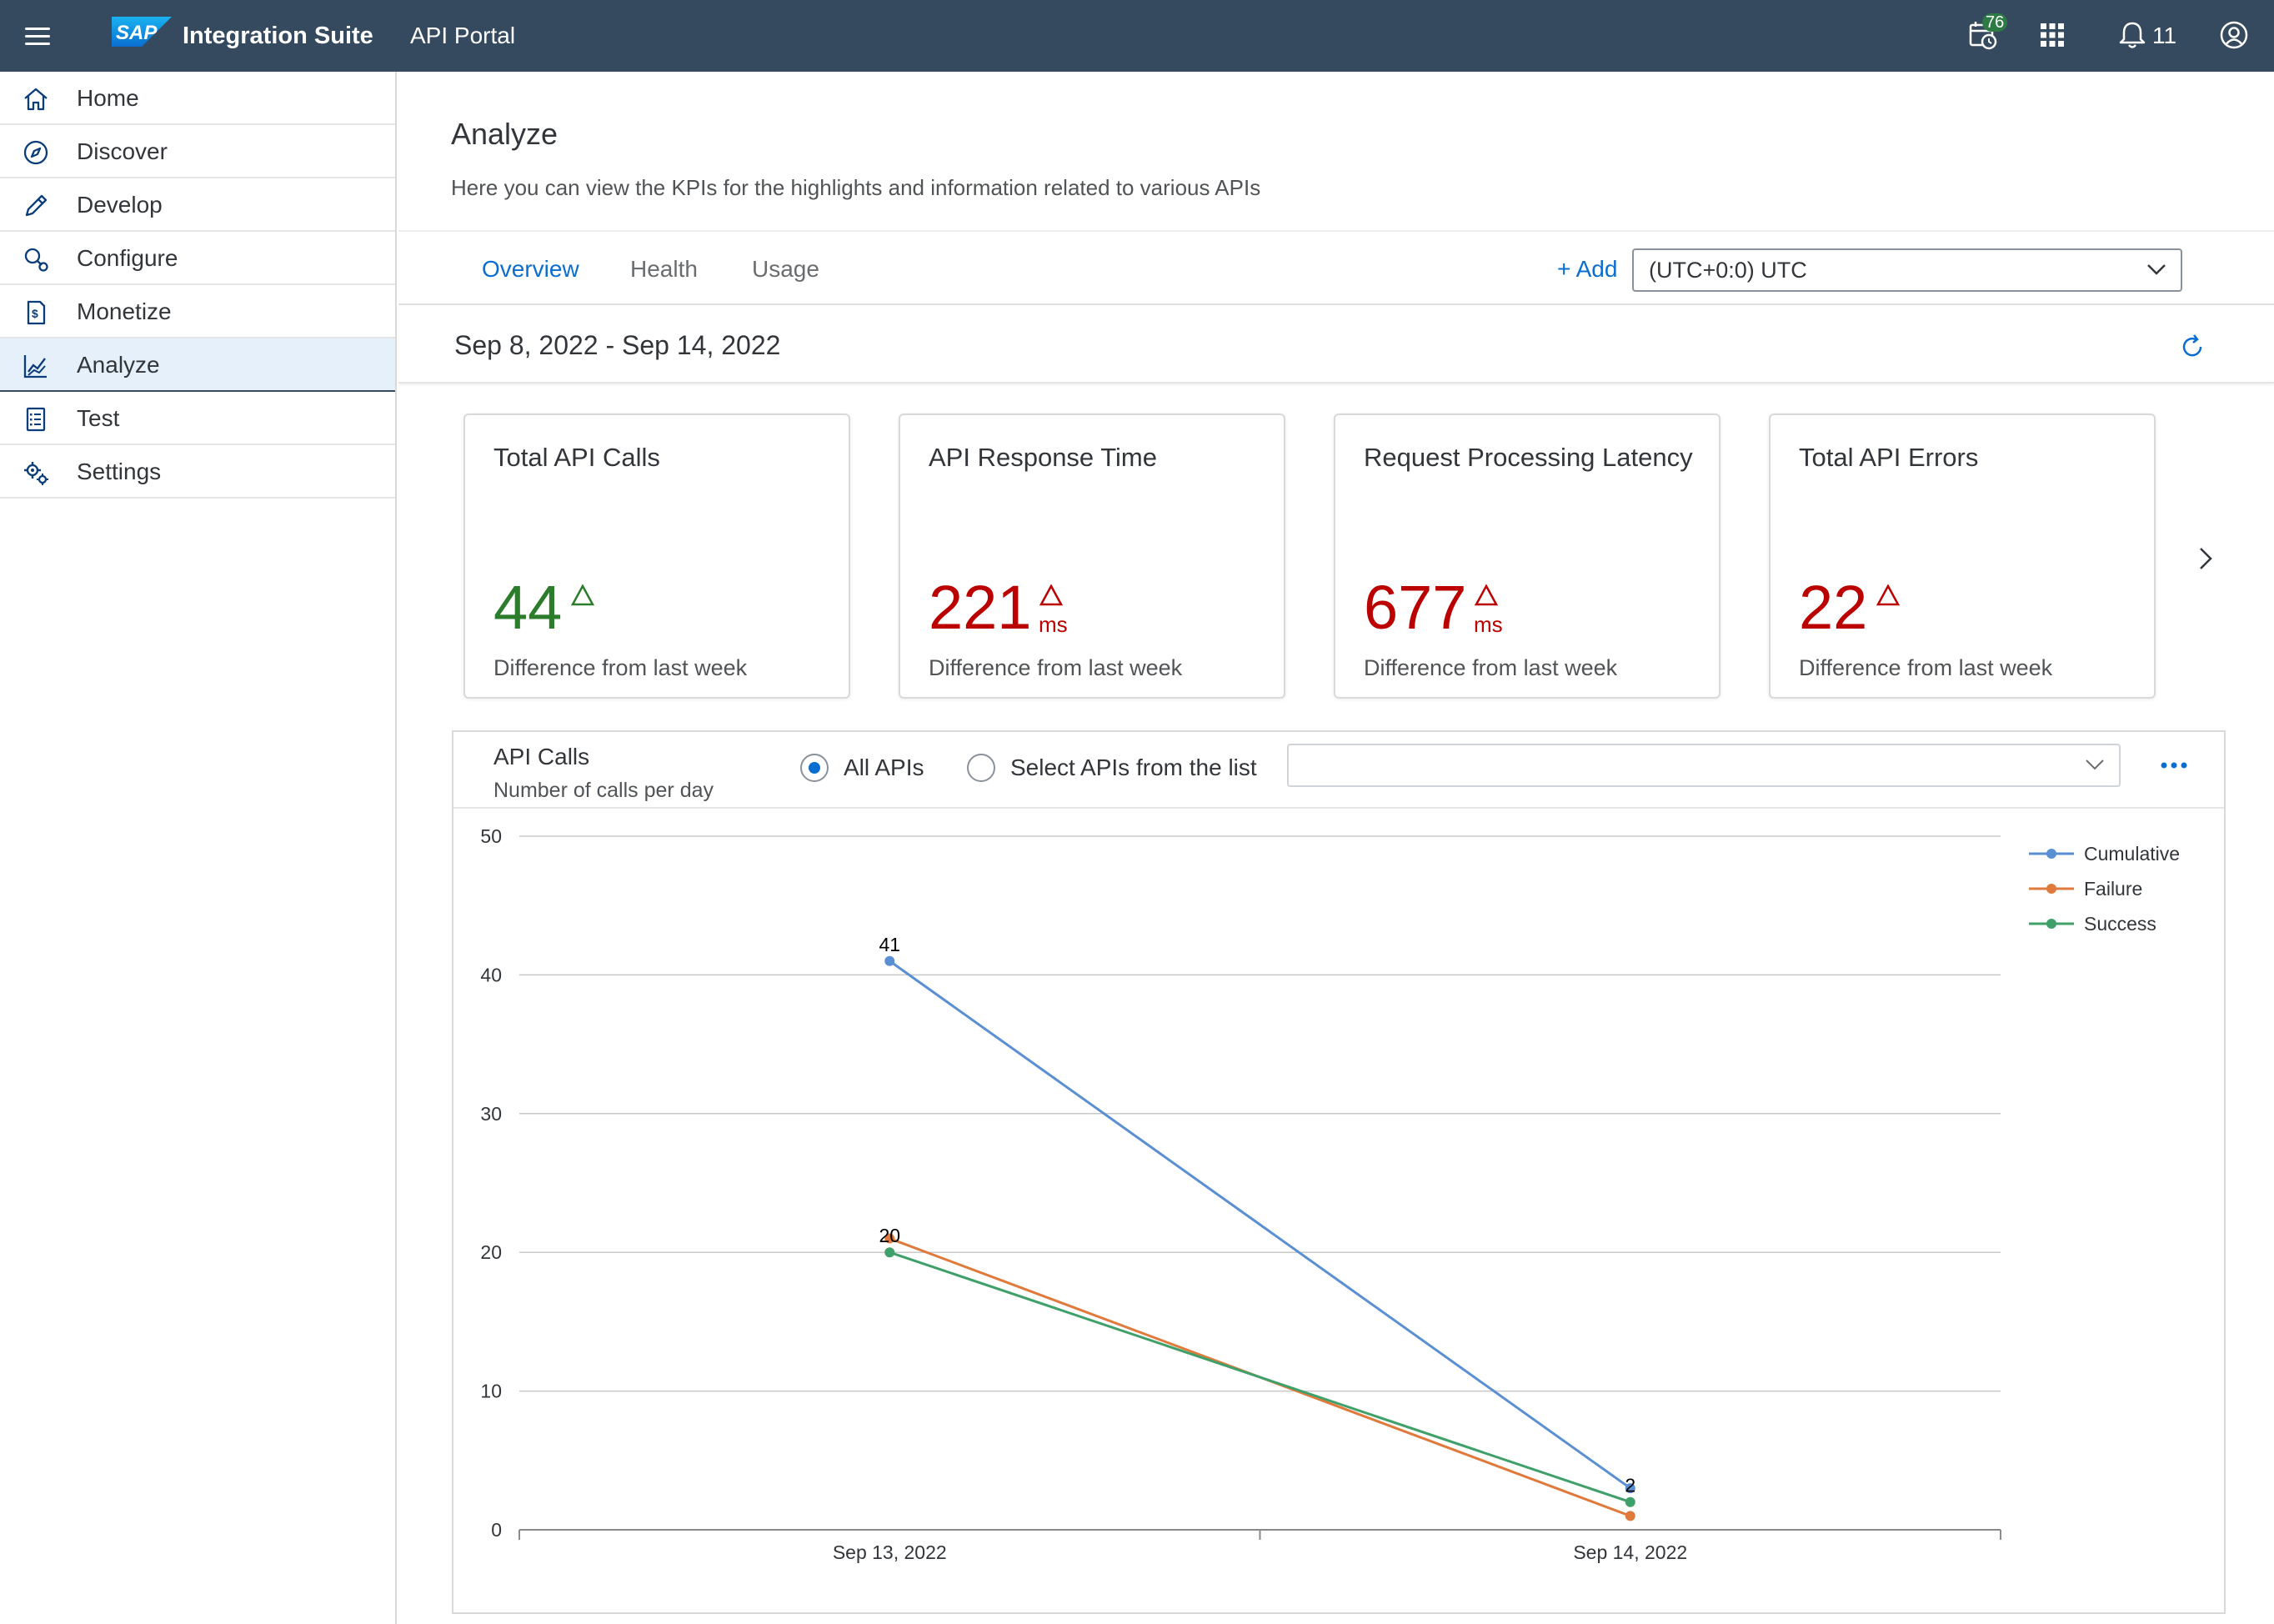 The width and height of the screenshot is (2274, 1624). What do you see at coordinates (577, 458) in the screenshot?
I see `kpi-title: Total API Calls` at bounding box center [577, 458].